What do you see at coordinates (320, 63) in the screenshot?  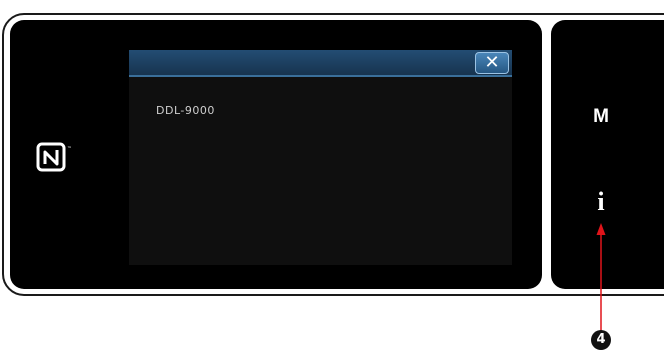 I see `popup-title-bar: ✕` at bounding box center [320, 63].